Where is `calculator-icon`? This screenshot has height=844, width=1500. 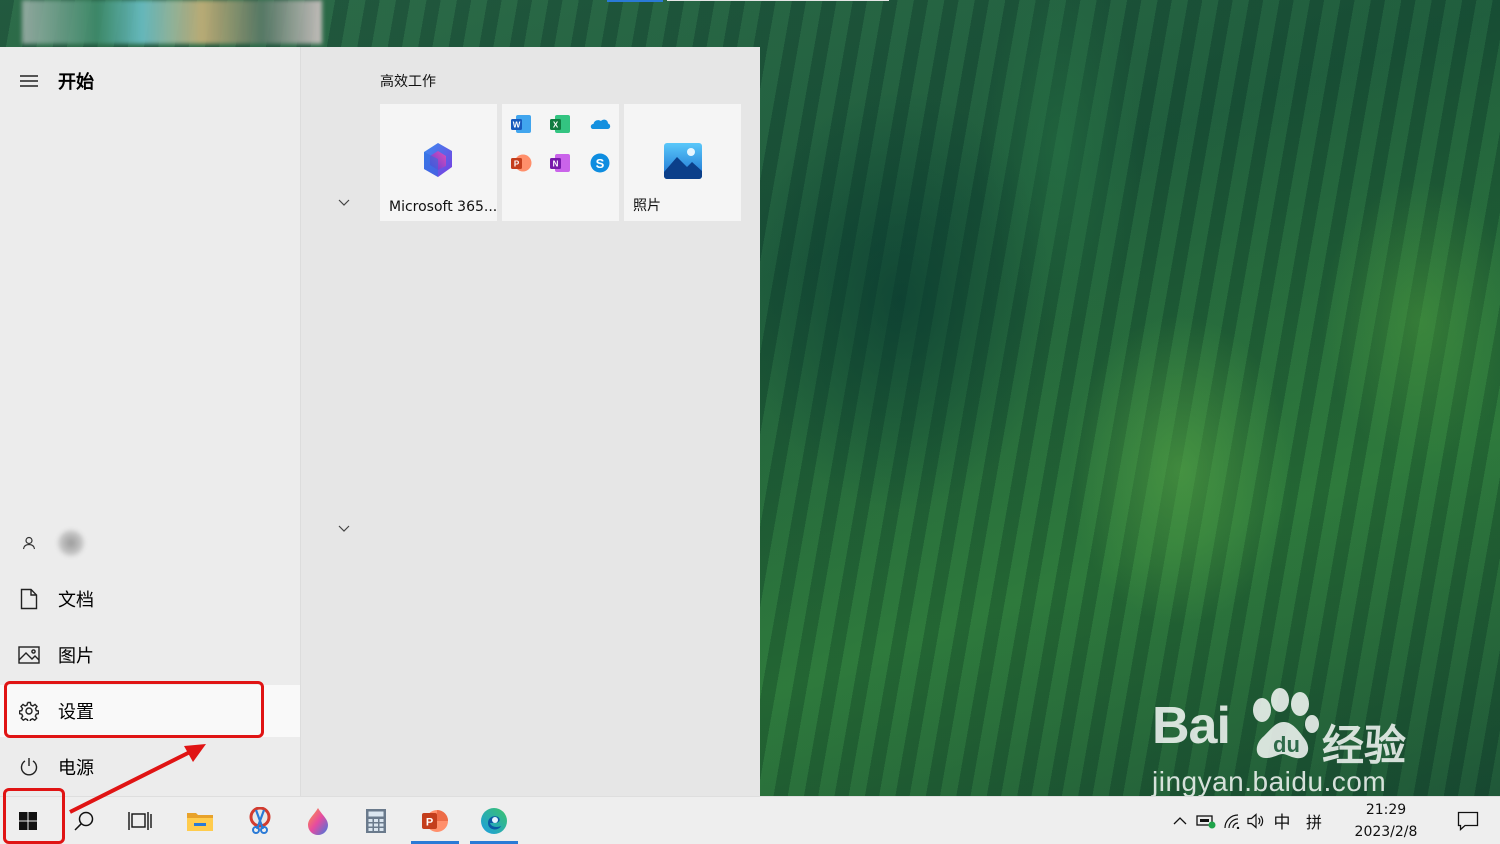
calculator-icon is located at coordinates (376, 821).